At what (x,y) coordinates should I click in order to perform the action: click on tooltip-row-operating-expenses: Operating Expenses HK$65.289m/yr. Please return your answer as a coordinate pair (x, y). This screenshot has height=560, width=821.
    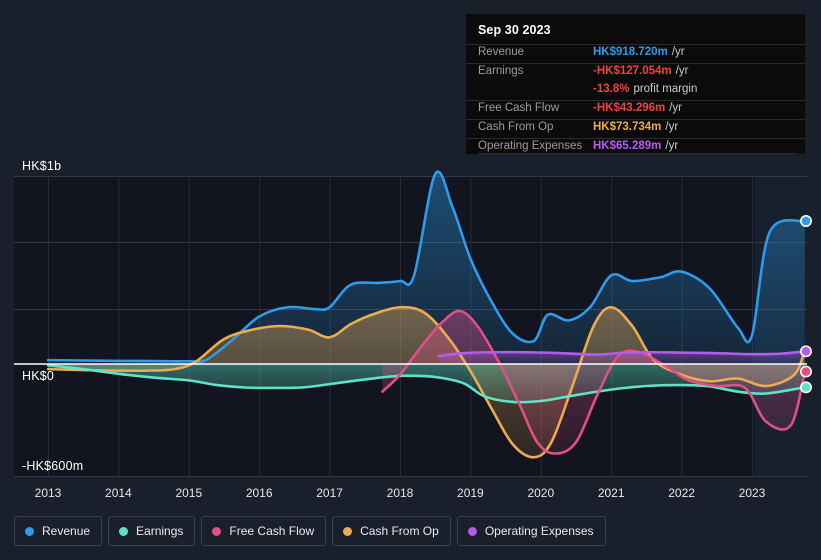
    Looking at the image, I should click on (635, 147).